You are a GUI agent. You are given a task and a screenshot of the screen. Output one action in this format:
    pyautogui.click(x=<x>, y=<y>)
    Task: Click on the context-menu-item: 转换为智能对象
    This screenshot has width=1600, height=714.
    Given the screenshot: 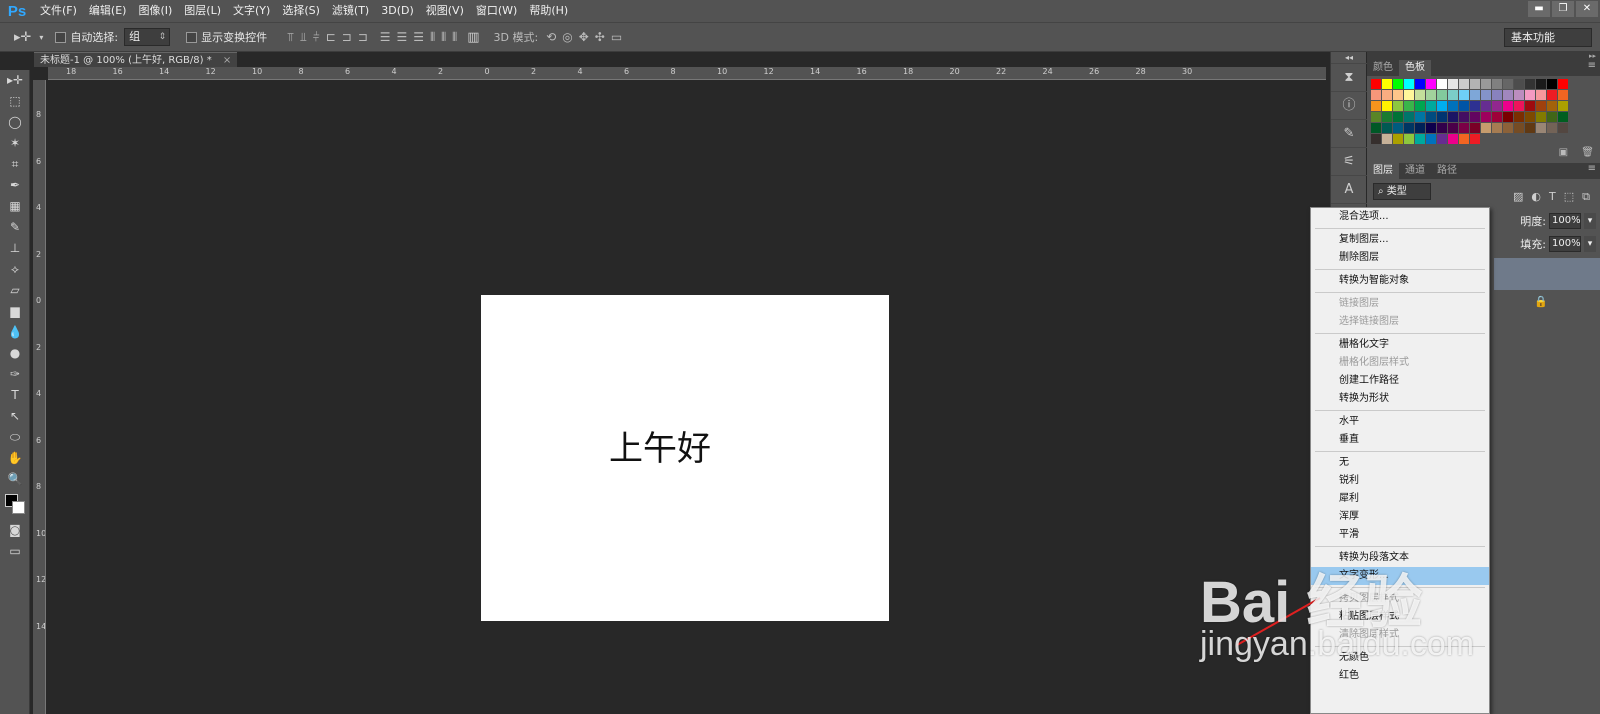 What is the action you would take?
    pyautogui.click(x=1400, y=281)
    